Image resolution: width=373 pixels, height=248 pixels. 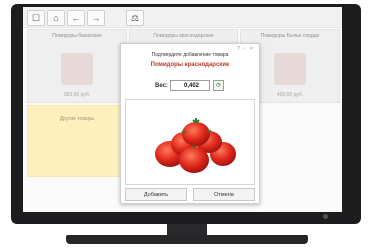 I want to click on arrow-right-icon: →, so click(x=96, y=18).